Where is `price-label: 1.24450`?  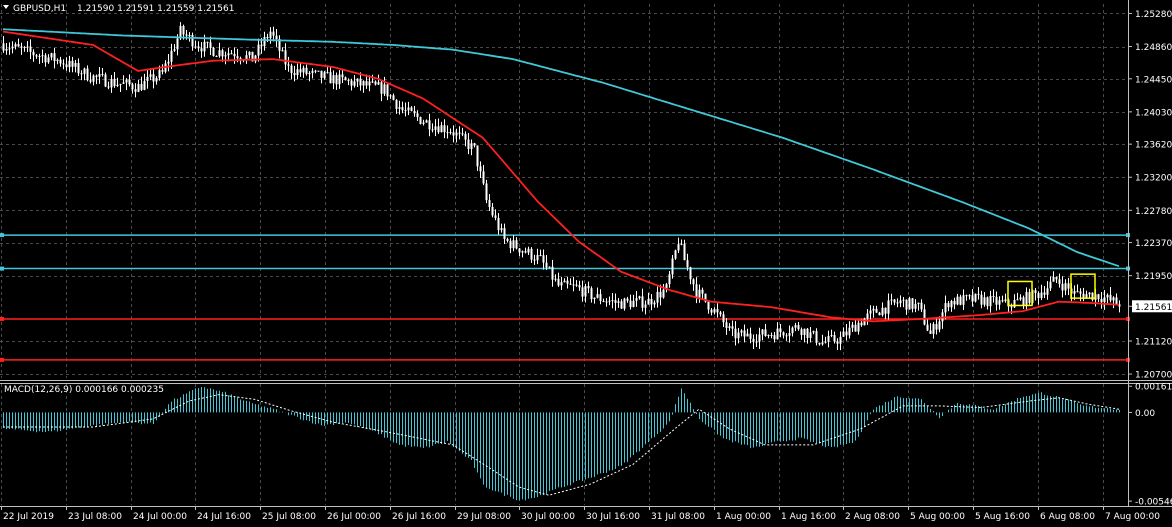 price-label: 1.24450 is located at coordinates (1153, 80).